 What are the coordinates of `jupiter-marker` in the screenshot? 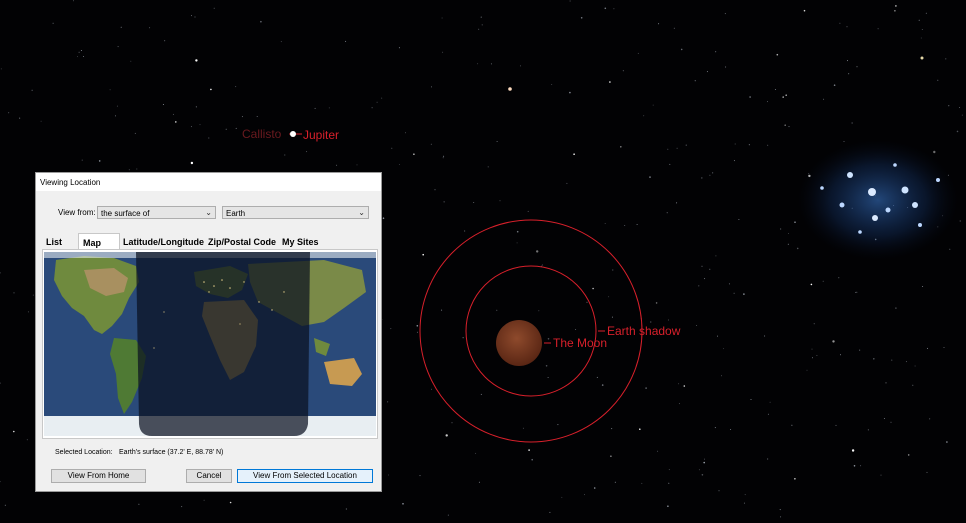 It's located at (293, 134).